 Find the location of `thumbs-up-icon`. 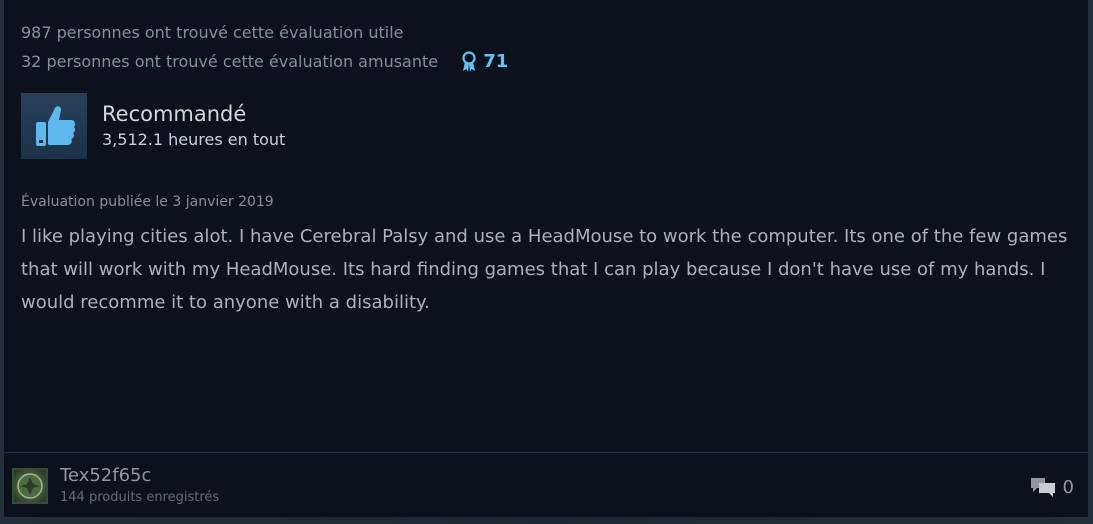

thumbs-up-icon is located at coordinates (56, 126).